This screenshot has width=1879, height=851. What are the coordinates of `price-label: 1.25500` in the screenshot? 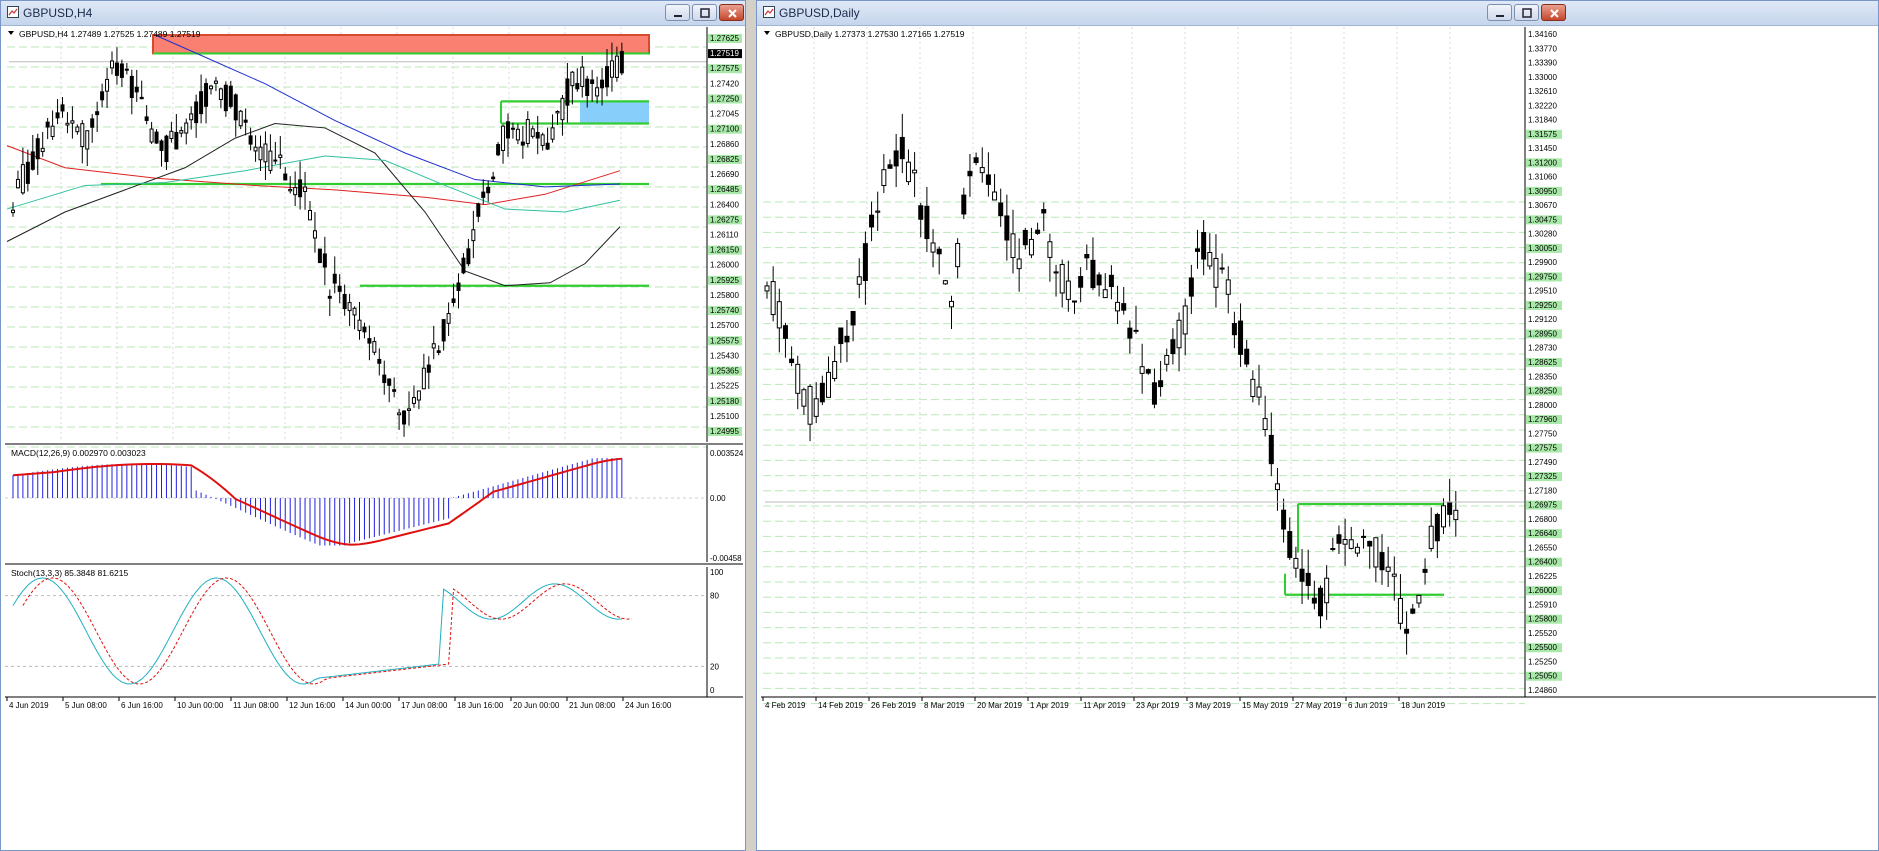 It's located at (1542, 647).